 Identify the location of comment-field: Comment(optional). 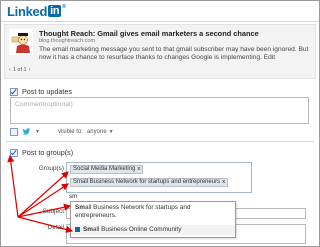
(159, 110).